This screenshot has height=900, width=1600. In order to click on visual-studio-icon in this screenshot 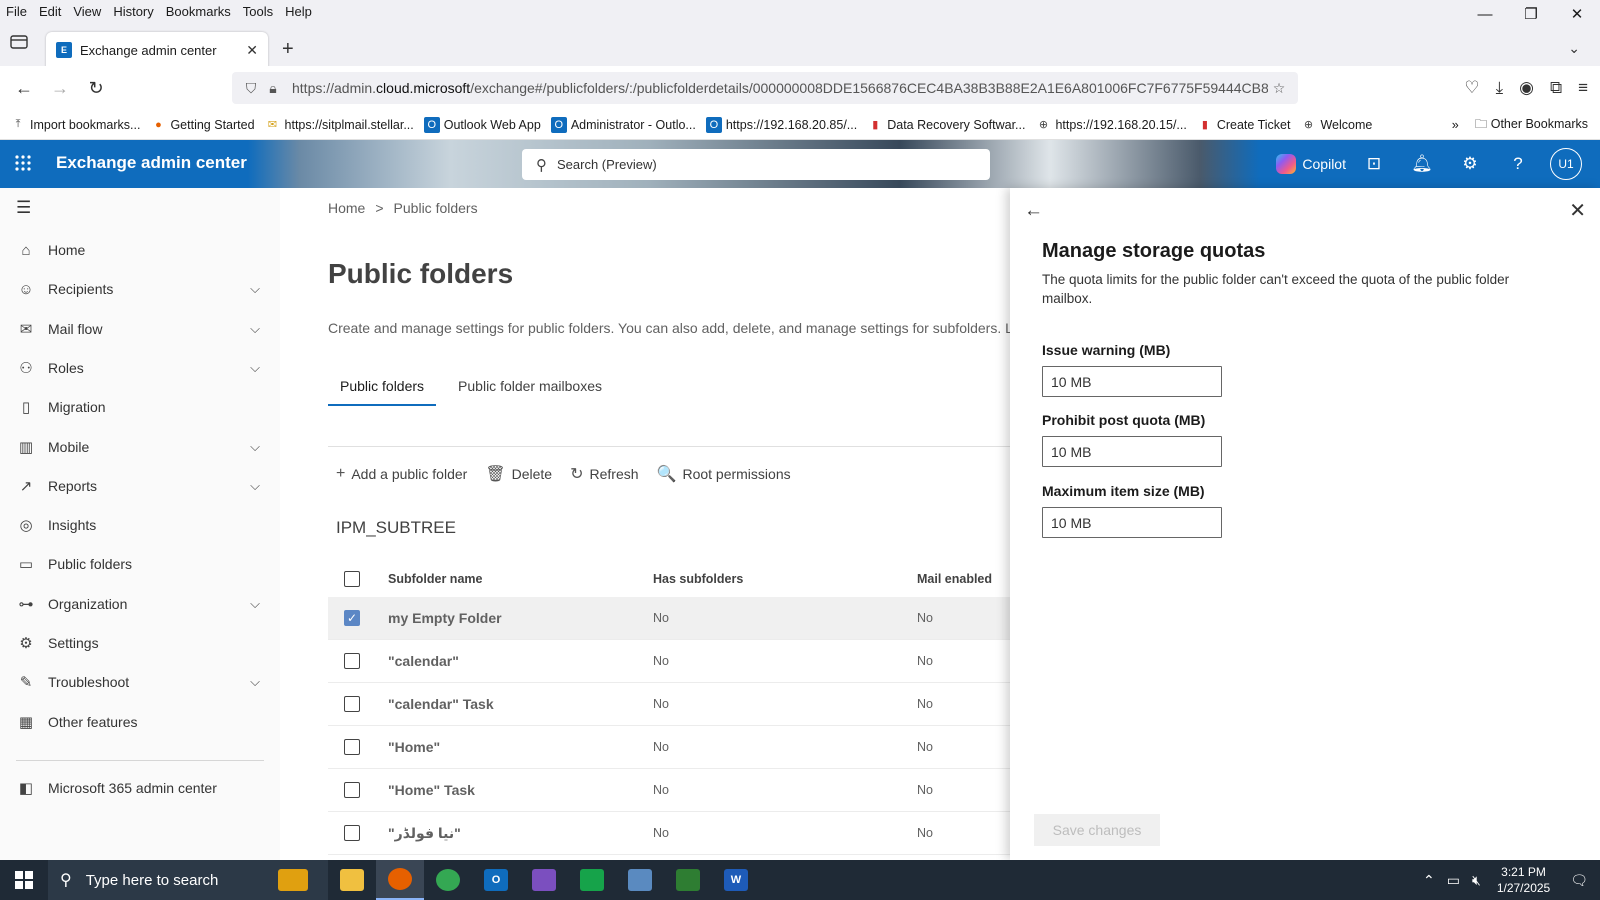, I will do `click(544, 880)`.